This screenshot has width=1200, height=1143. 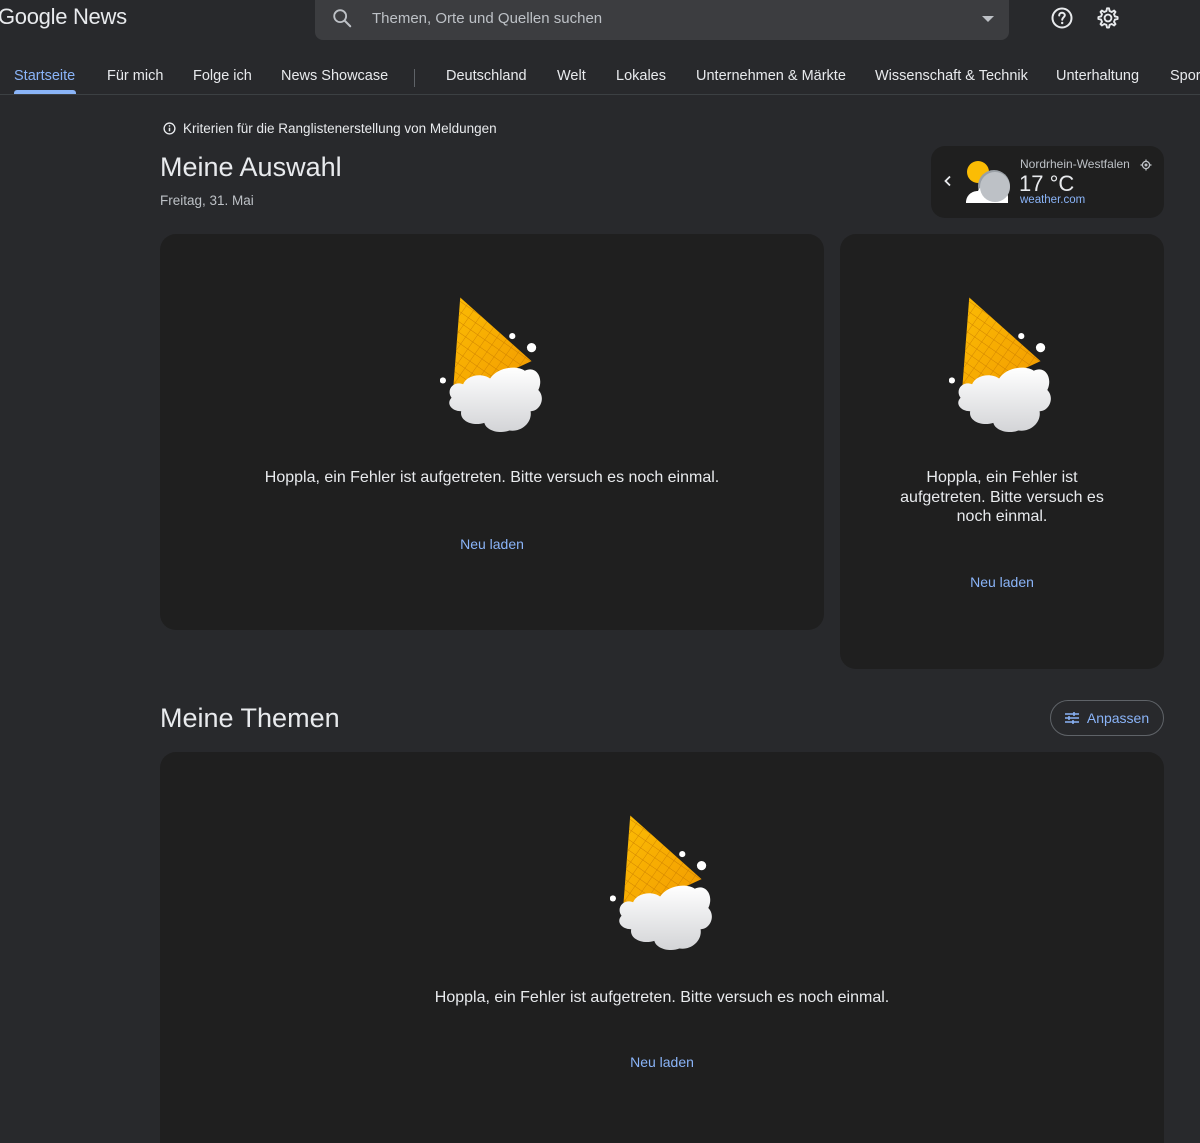 What do you see at coordinates (1047, 182) in the screenshot?
I see `weather-widget: Nordrhein-Westfalen 17 °C weather.com` at bounding box center [1047, 182].